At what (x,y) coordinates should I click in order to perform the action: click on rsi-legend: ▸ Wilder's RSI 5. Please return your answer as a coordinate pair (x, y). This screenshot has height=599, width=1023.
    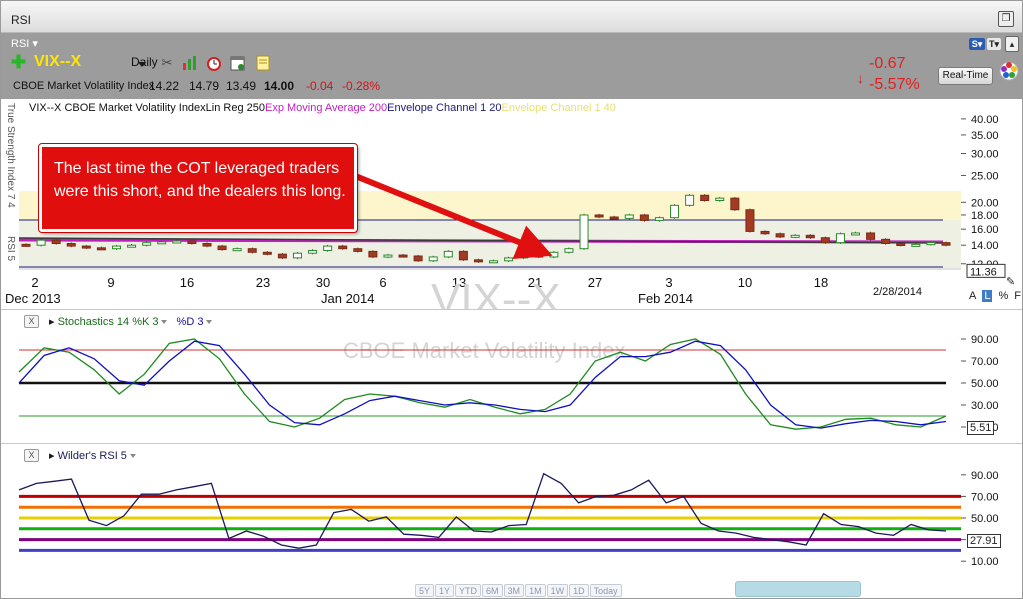
    Looking at the image, I should click on (95, 455).